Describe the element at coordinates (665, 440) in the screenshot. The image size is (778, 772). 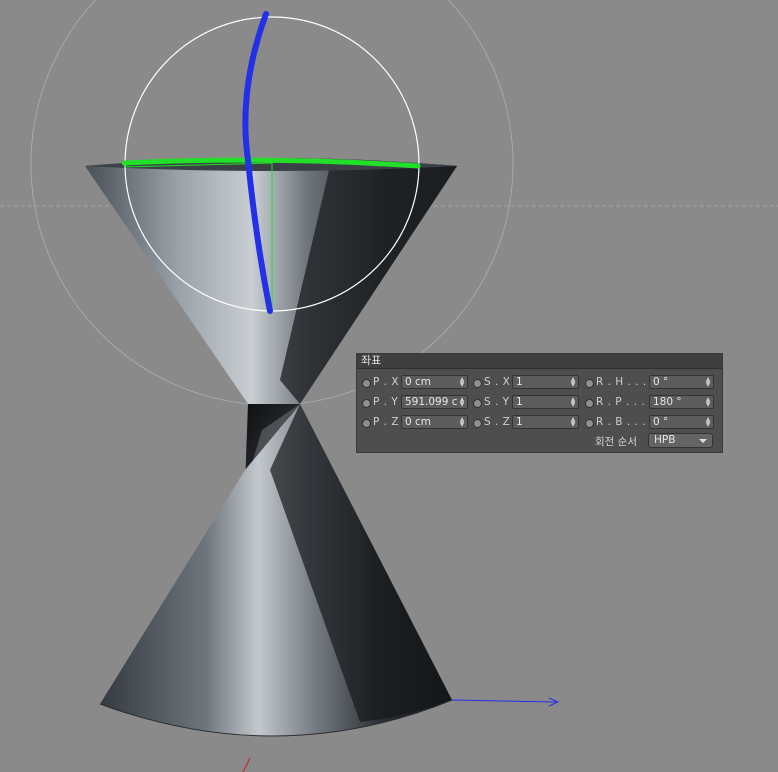
I see `rotation-order-value: HPB` at that location.